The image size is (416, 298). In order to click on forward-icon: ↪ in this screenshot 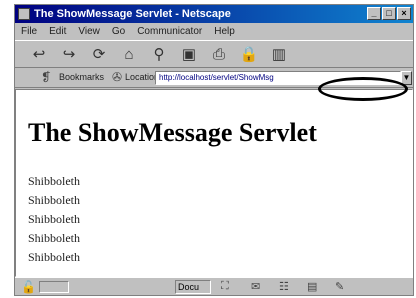, I will do `click(69, 54)`.